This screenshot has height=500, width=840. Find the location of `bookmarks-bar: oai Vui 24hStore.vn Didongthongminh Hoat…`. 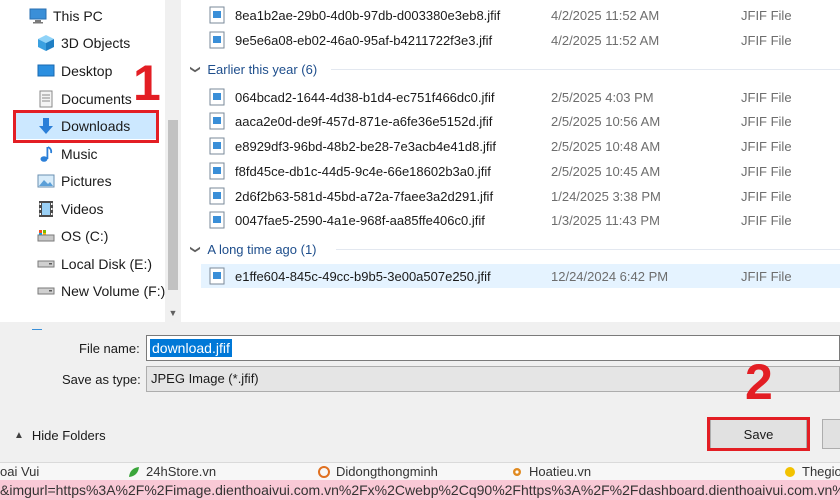

bookmarks-bar: oai Vui 24hStore.vn Didongthongminh Hoat… is located at coordinates (420, 471).